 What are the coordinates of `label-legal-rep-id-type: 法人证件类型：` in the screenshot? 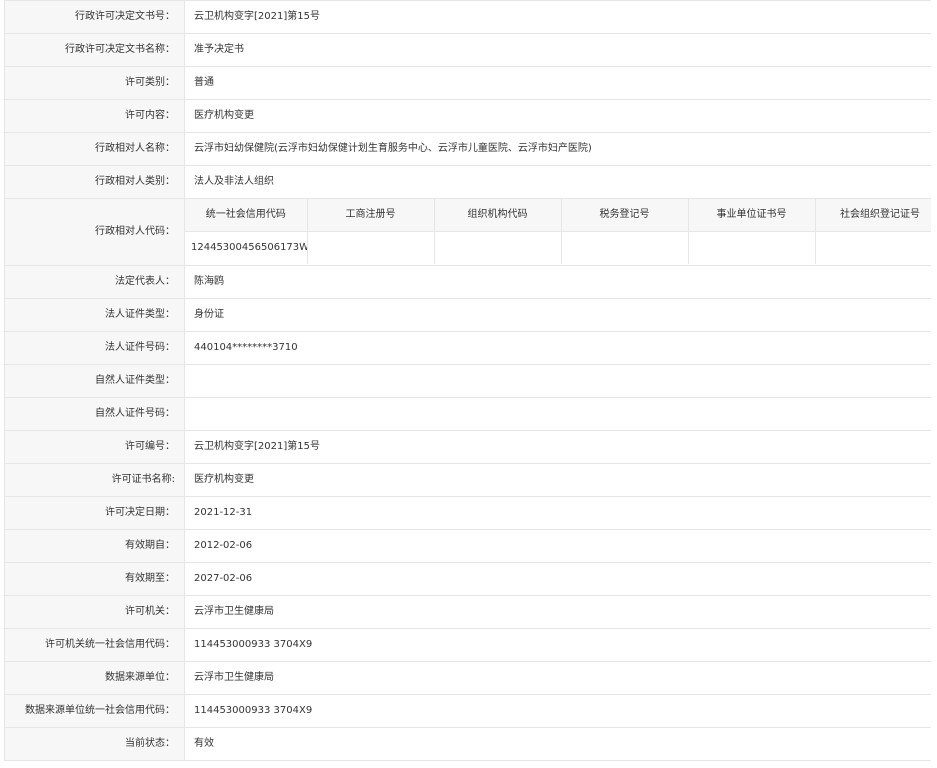 It's located at (95, 315).